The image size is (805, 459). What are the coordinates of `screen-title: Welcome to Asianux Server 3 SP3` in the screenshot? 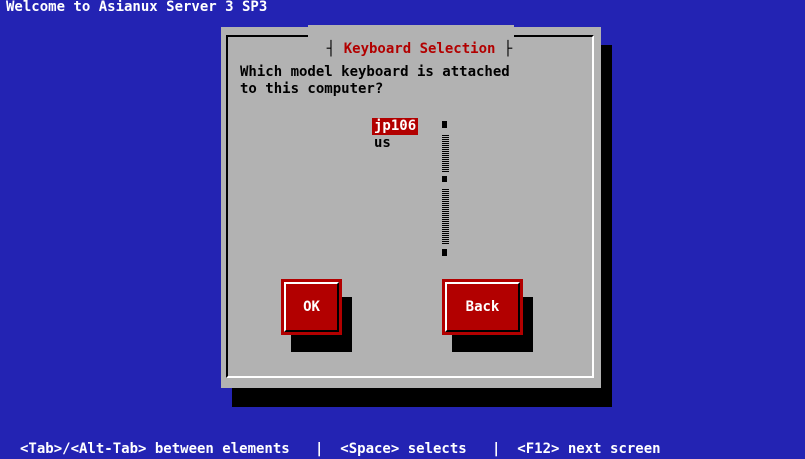 It's located at (137, 7).